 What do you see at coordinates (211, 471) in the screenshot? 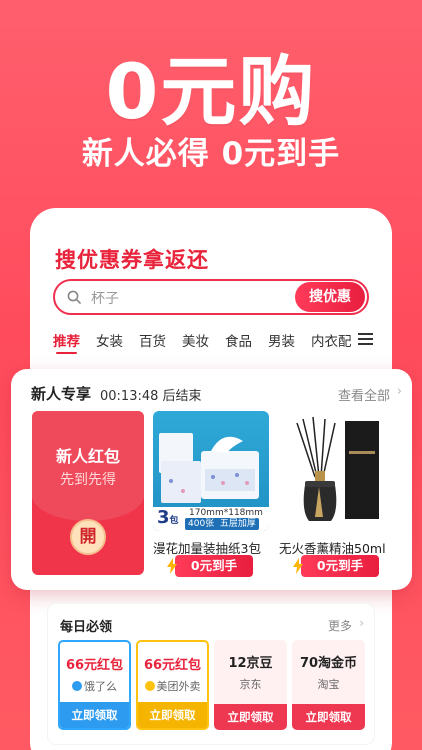
I see `product-image-tissue: 170mm*118mm 400张 五层加厚 3包` at bounding box center [211, 471].